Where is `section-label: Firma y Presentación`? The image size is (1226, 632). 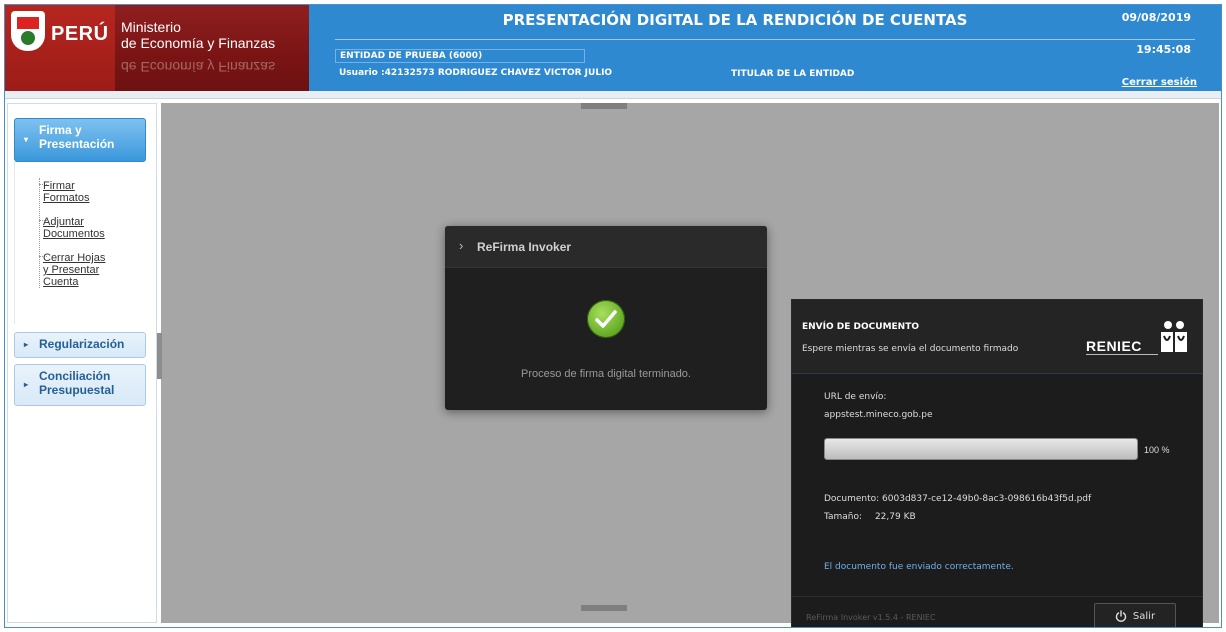 section-label: Firma y Presentación is located at coordinates (77, 137).